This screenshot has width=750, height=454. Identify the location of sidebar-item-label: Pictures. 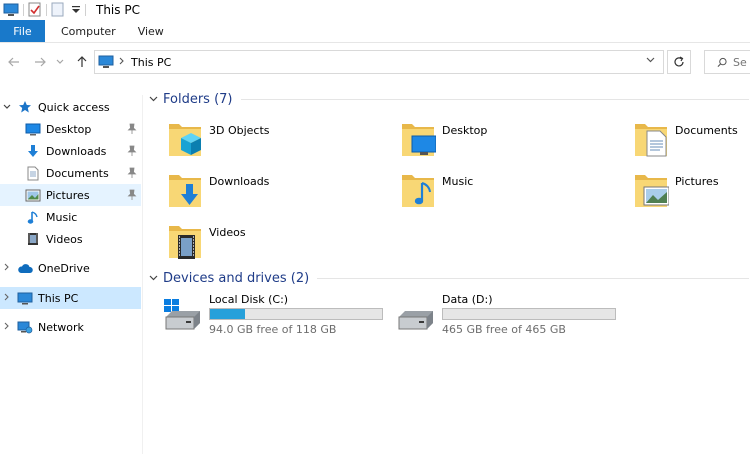
(68, 195).